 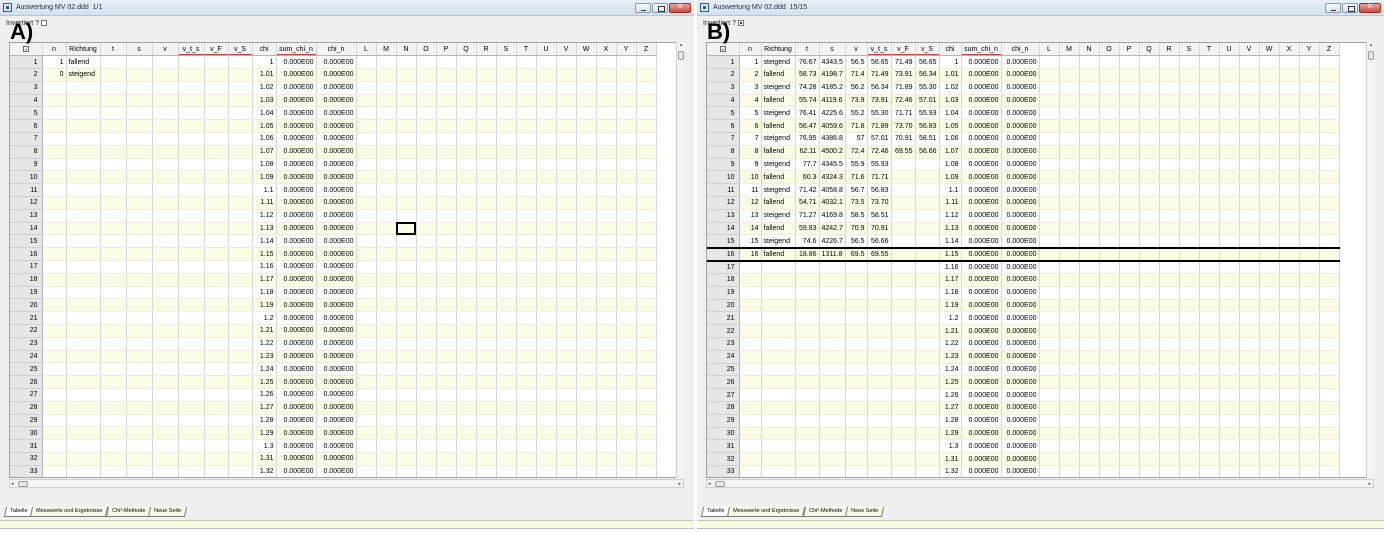 I want to click on row-number: 19, so click(x=26, y=293).